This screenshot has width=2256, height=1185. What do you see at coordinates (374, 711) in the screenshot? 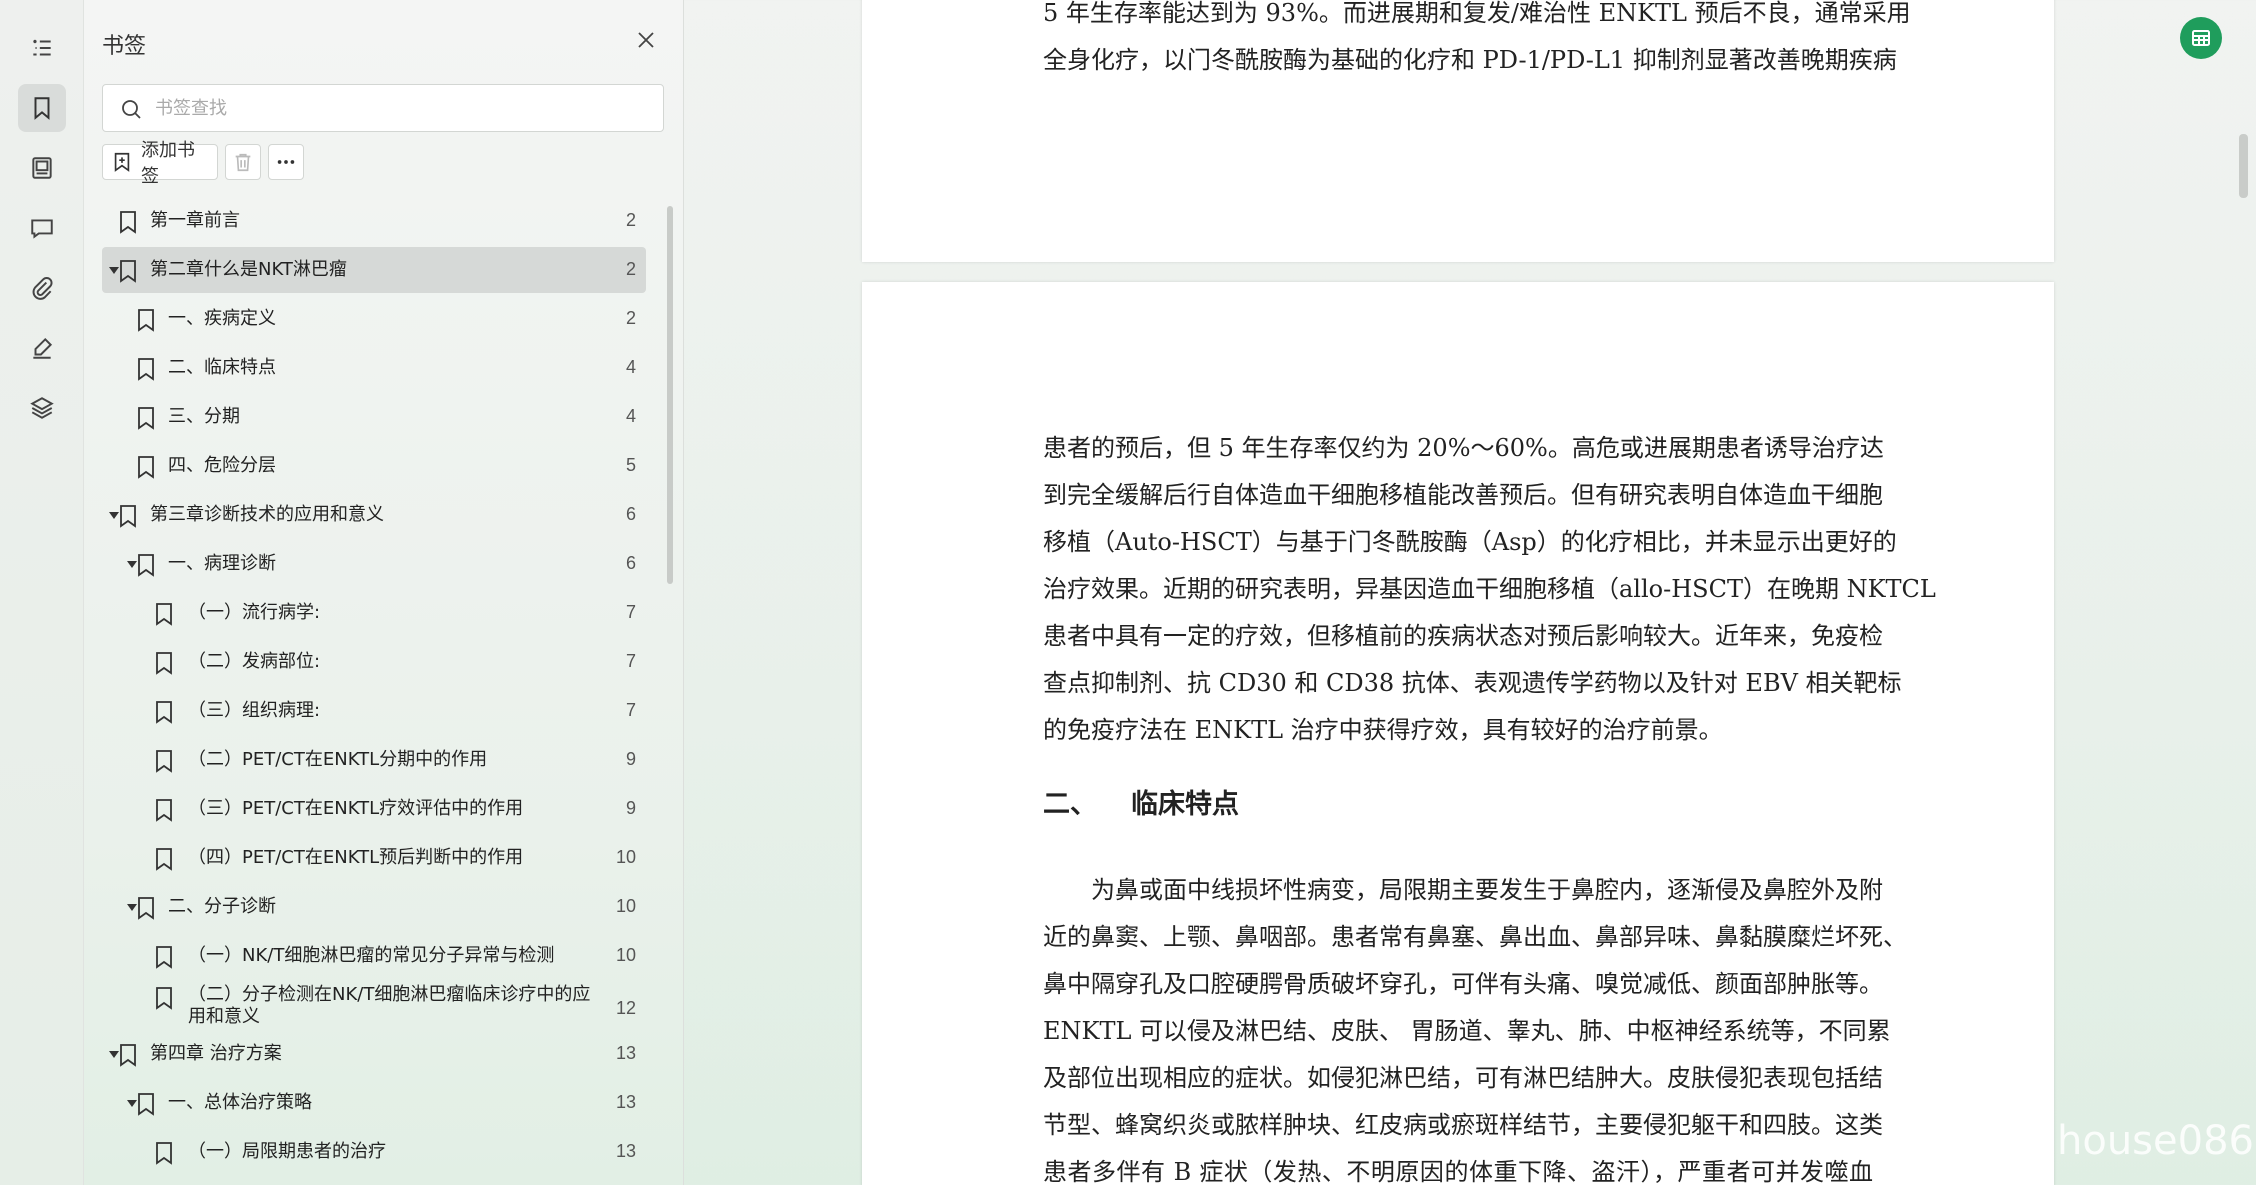
I see `bookmark-item: （三）组织病理: 7` at bounding box center [374, 711].